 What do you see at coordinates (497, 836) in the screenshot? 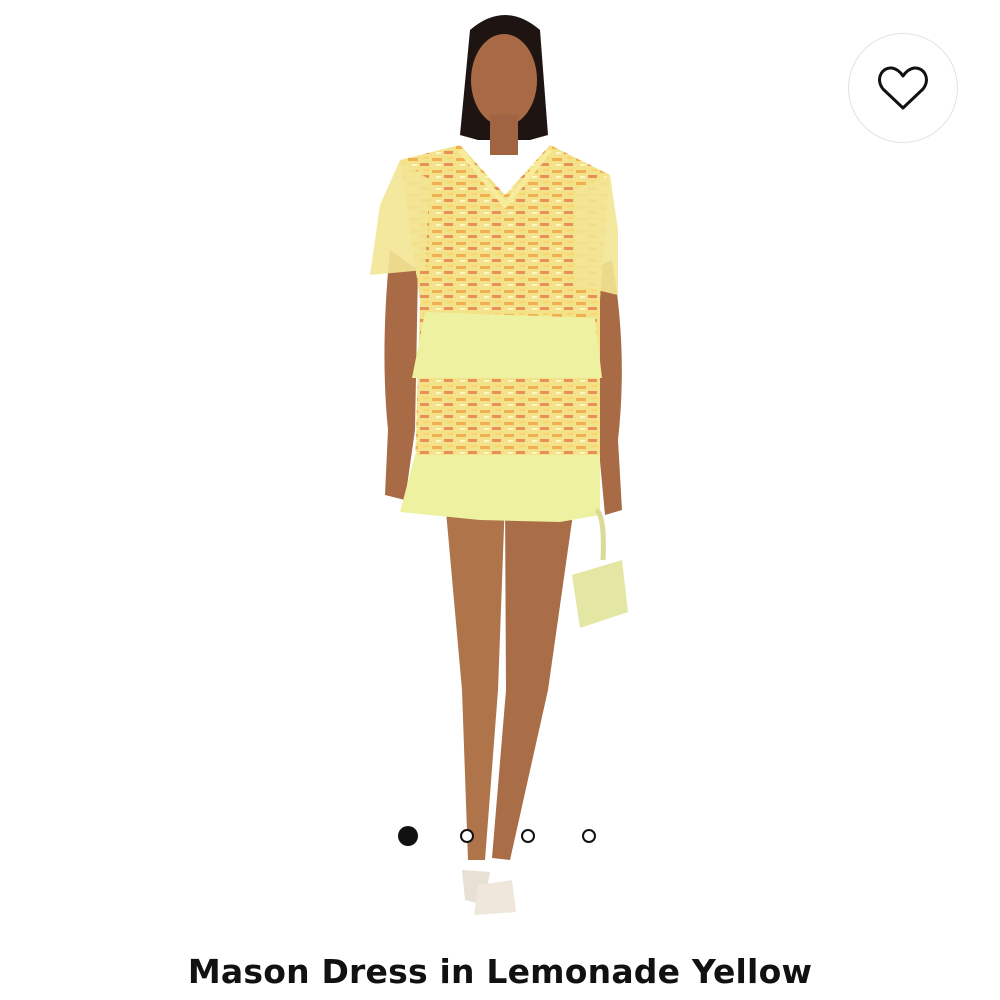
I see `carousel-indicators` at bounding box center [497, 836].